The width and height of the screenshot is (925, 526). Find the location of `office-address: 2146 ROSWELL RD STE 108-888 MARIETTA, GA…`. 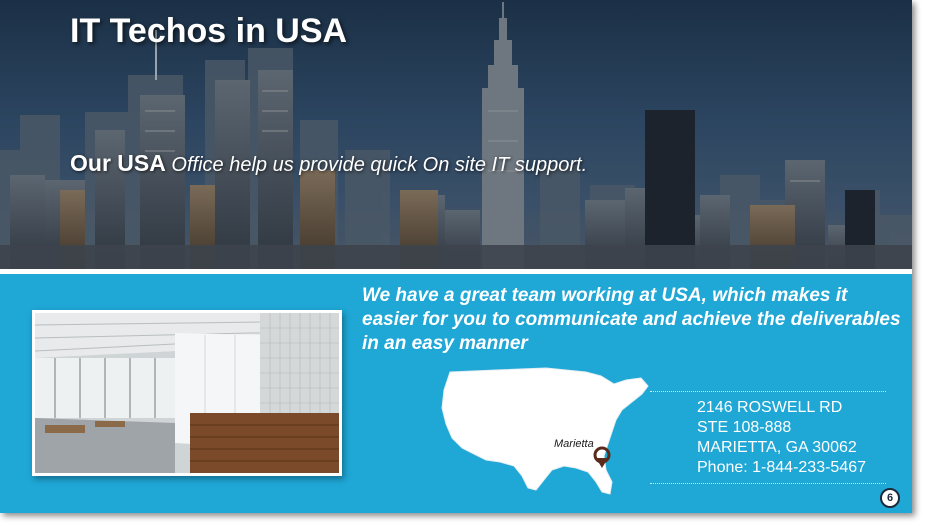

office-address: 2146 ROSWELL RD STE 108-888 MARIETTA, GA… is located at coordinates (781, 438).